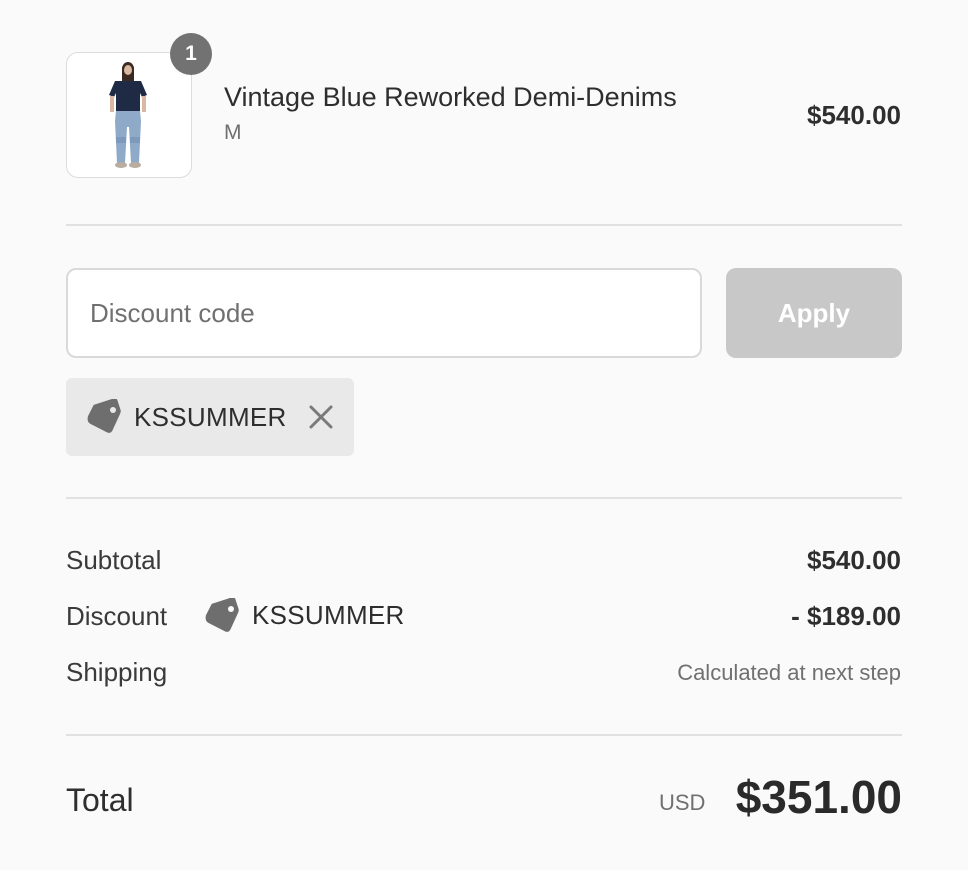 The image size is (968, 870). Describe the element at coordinates (321, 419) in the screenshot. I see `close-icon` at that location.